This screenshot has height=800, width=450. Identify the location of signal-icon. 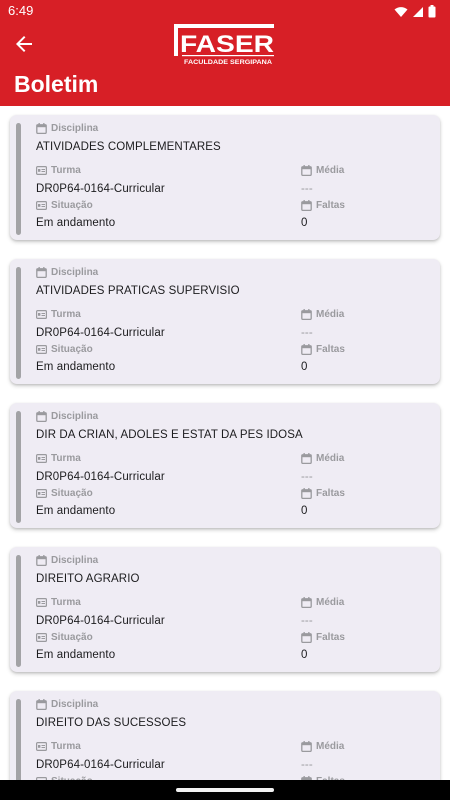
(418, 11).